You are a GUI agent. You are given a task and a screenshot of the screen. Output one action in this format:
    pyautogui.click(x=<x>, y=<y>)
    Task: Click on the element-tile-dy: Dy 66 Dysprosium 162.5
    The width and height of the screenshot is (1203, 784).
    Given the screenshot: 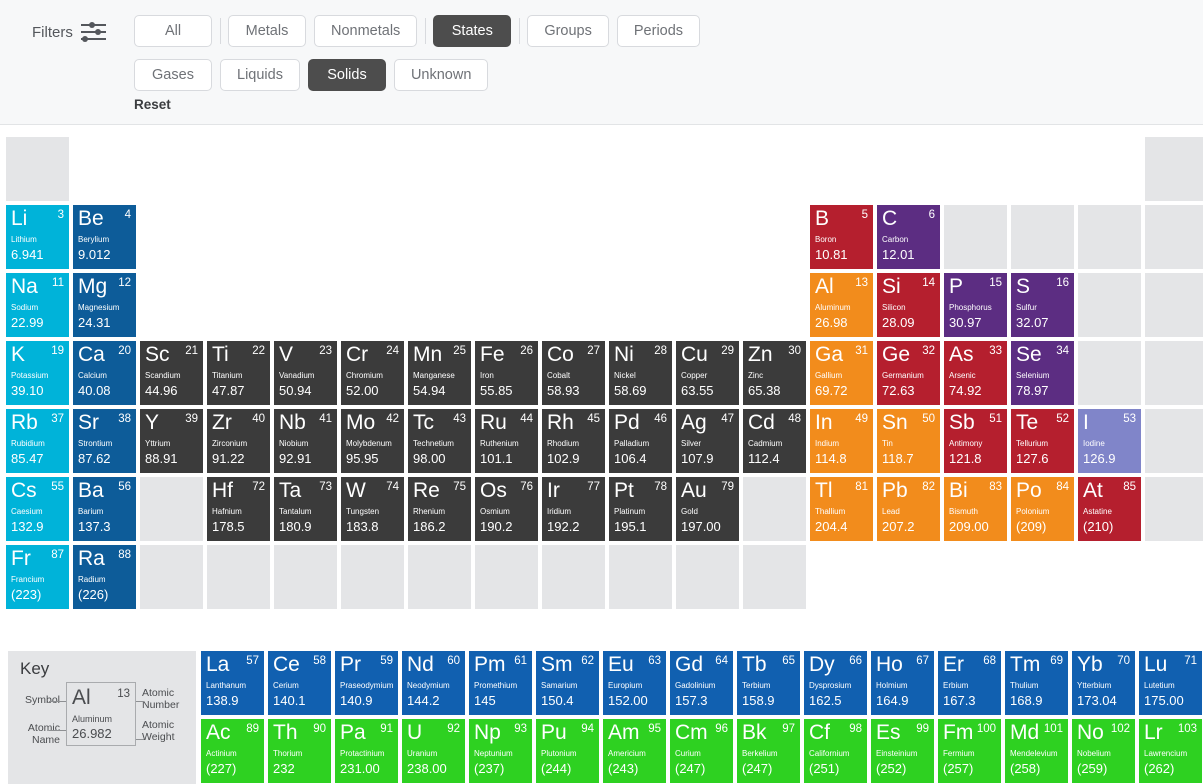 What is the action you would take?
    pyautogui.click(x=835, y=683)
    